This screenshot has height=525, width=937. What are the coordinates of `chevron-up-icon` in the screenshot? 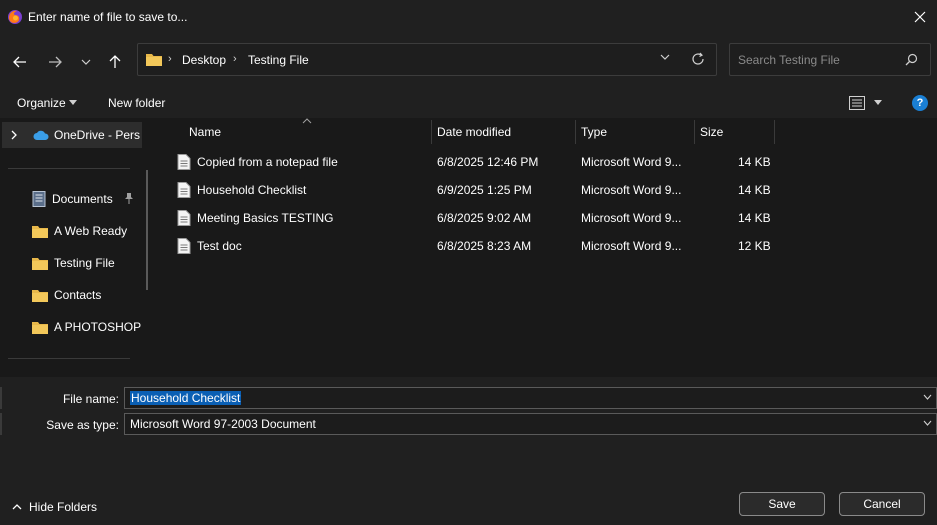 It's located at (17, 507).